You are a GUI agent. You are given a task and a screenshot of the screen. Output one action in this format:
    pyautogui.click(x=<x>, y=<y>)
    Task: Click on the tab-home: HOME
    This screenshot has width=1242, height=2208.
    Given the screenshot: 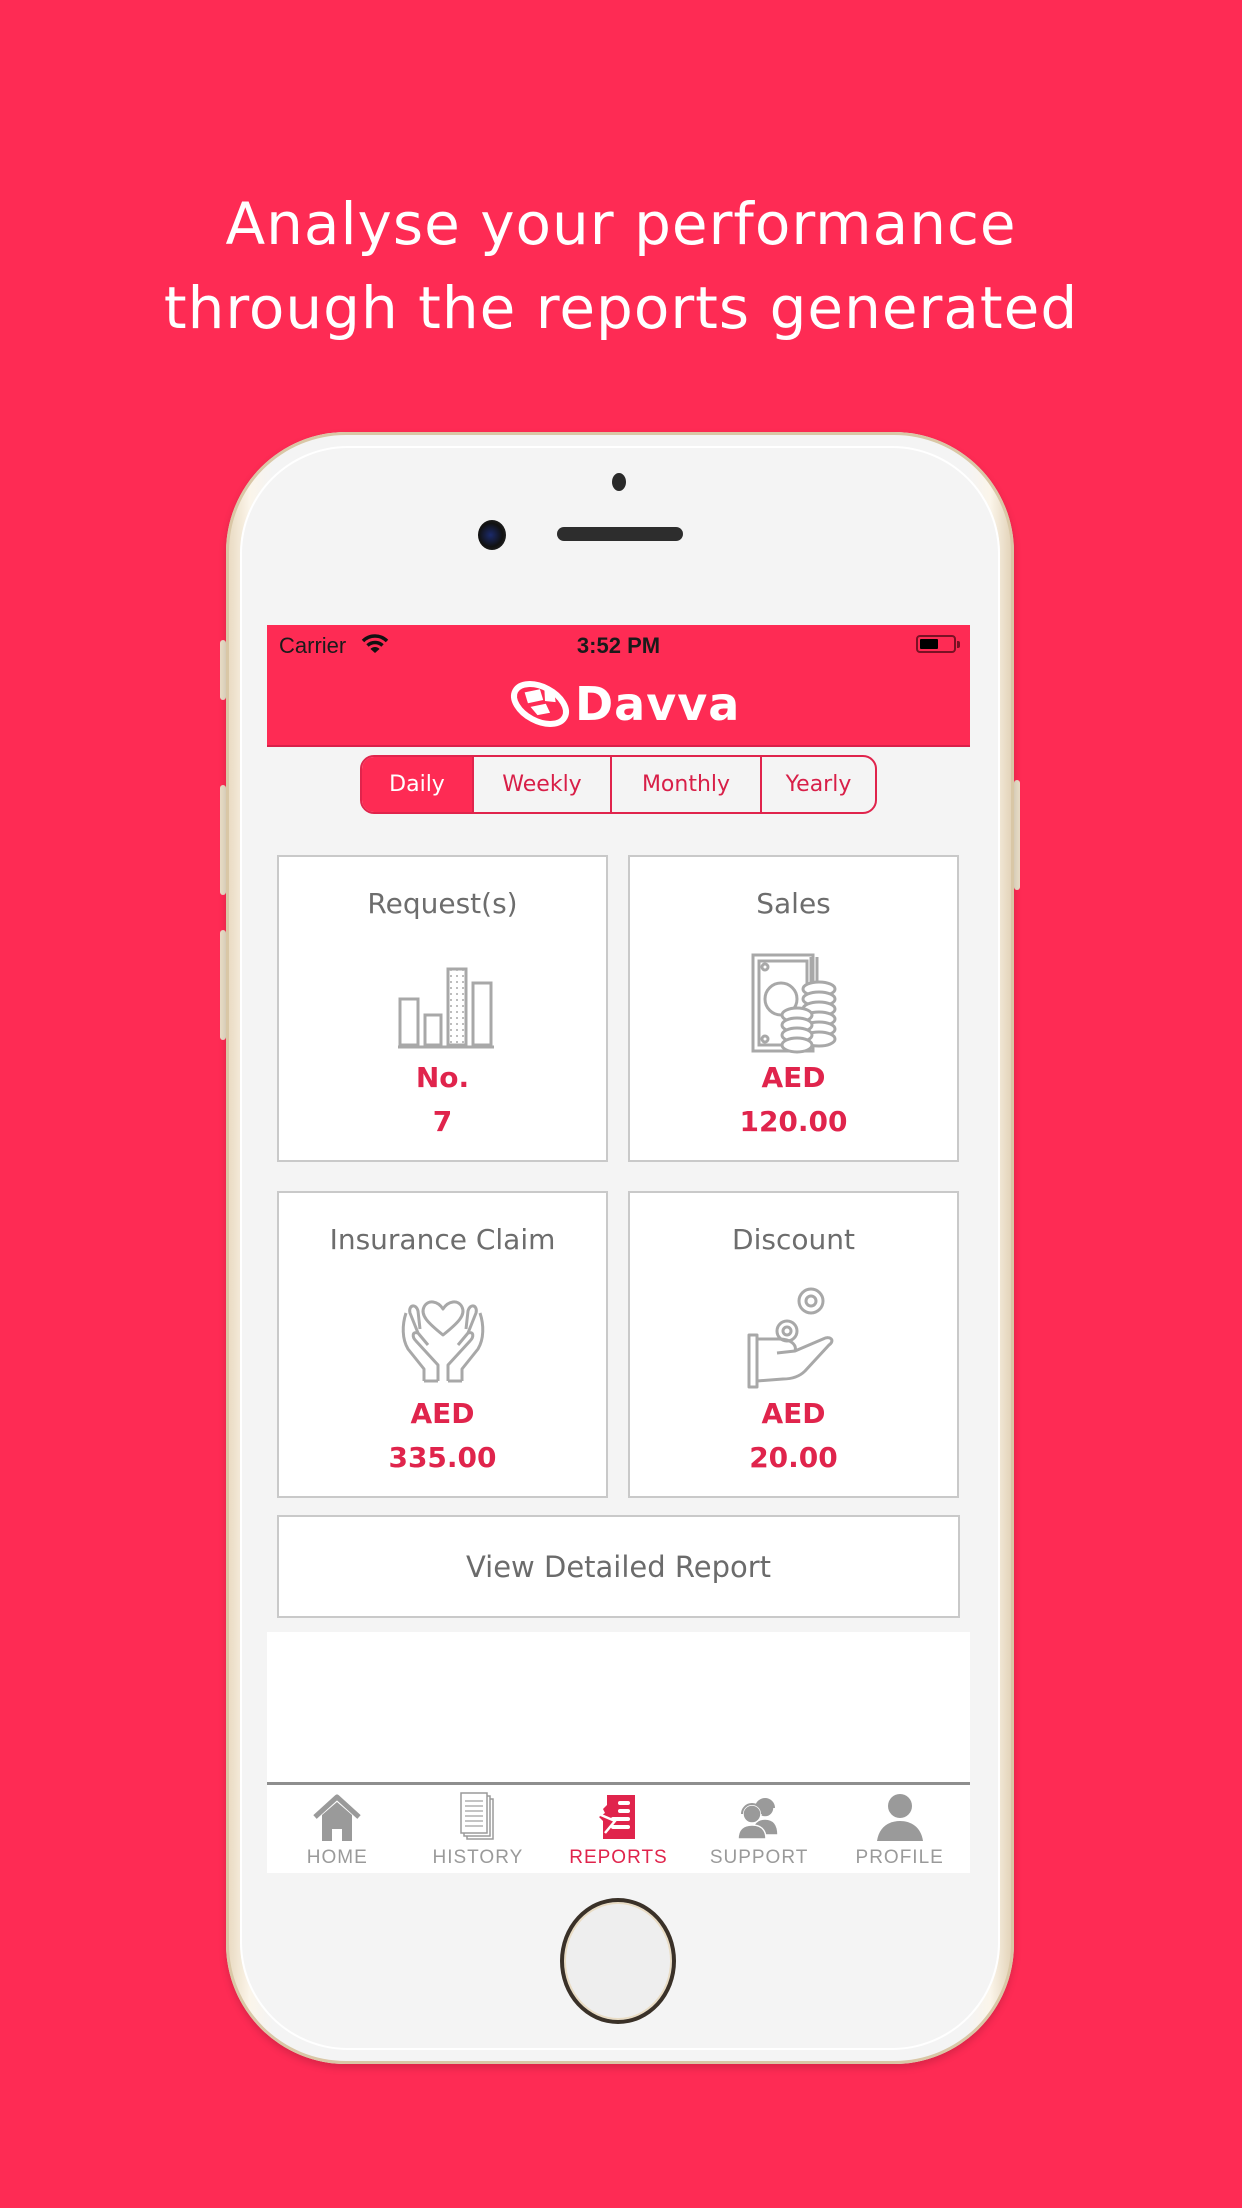 What is the action you would take?
    pyautogui.click(x=337, y=1829)
    